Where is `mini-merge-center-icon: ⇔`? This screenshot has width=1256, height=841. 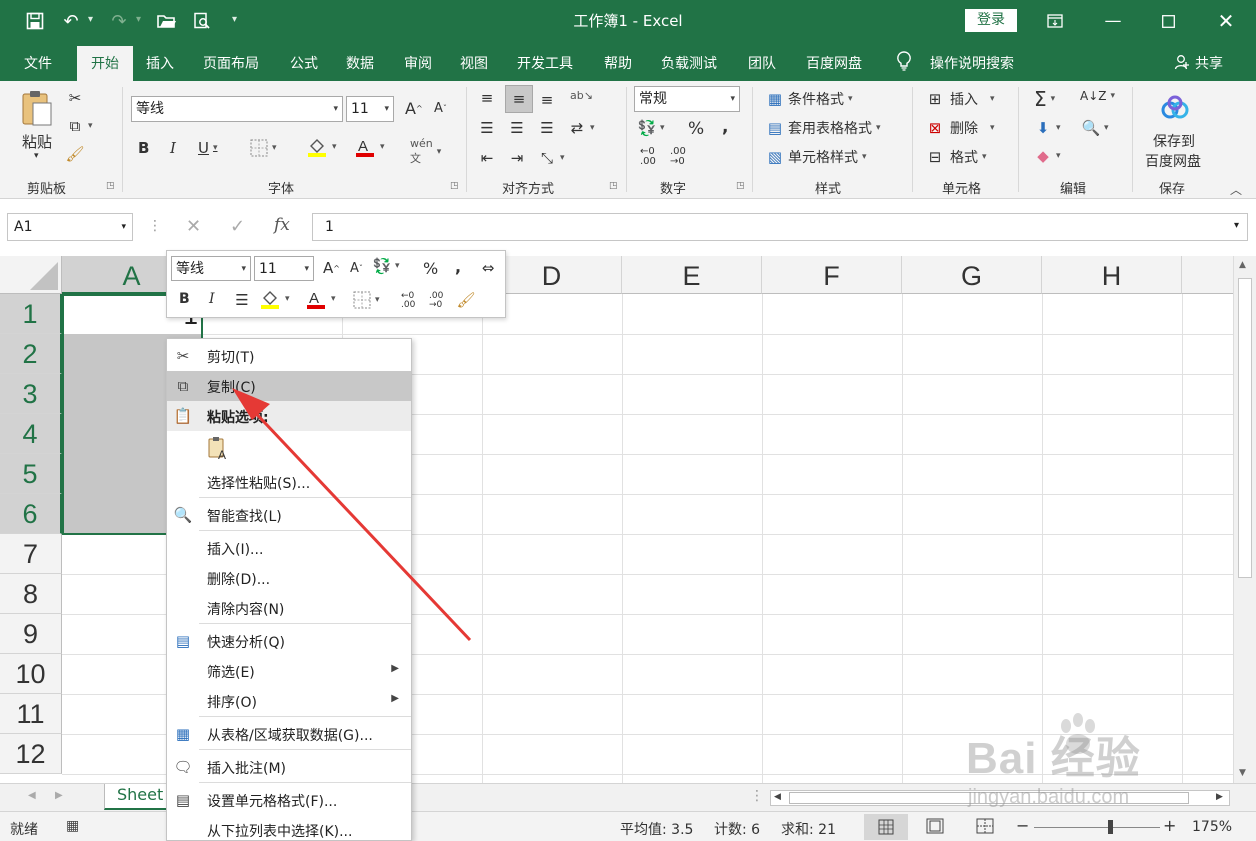 mini-merge-center-icon: ⇔ is located at coordinates (488, 268).